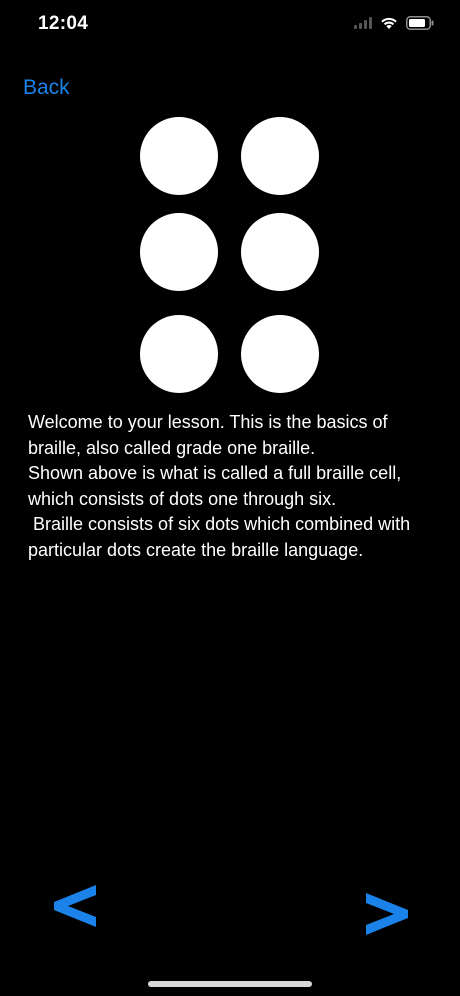 The image size is (460, 996). What do you see at coordinates (389, 23) in the screenshot?
I see `wifi-icon` at bounding box center [389, 23].